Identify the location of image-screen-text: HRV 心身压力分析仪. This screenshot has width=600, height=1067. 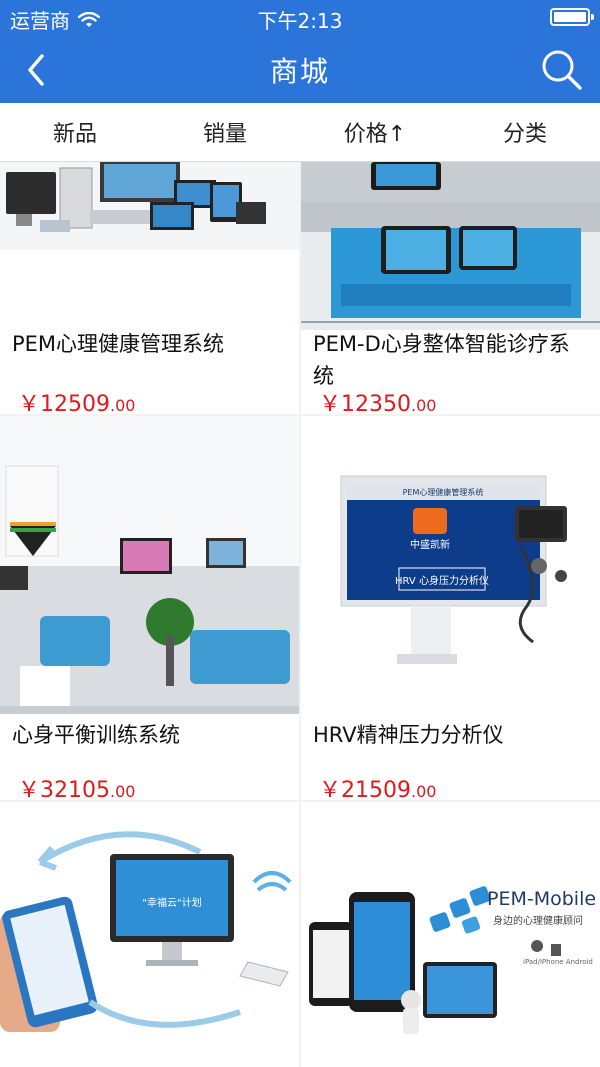
(442, 581).